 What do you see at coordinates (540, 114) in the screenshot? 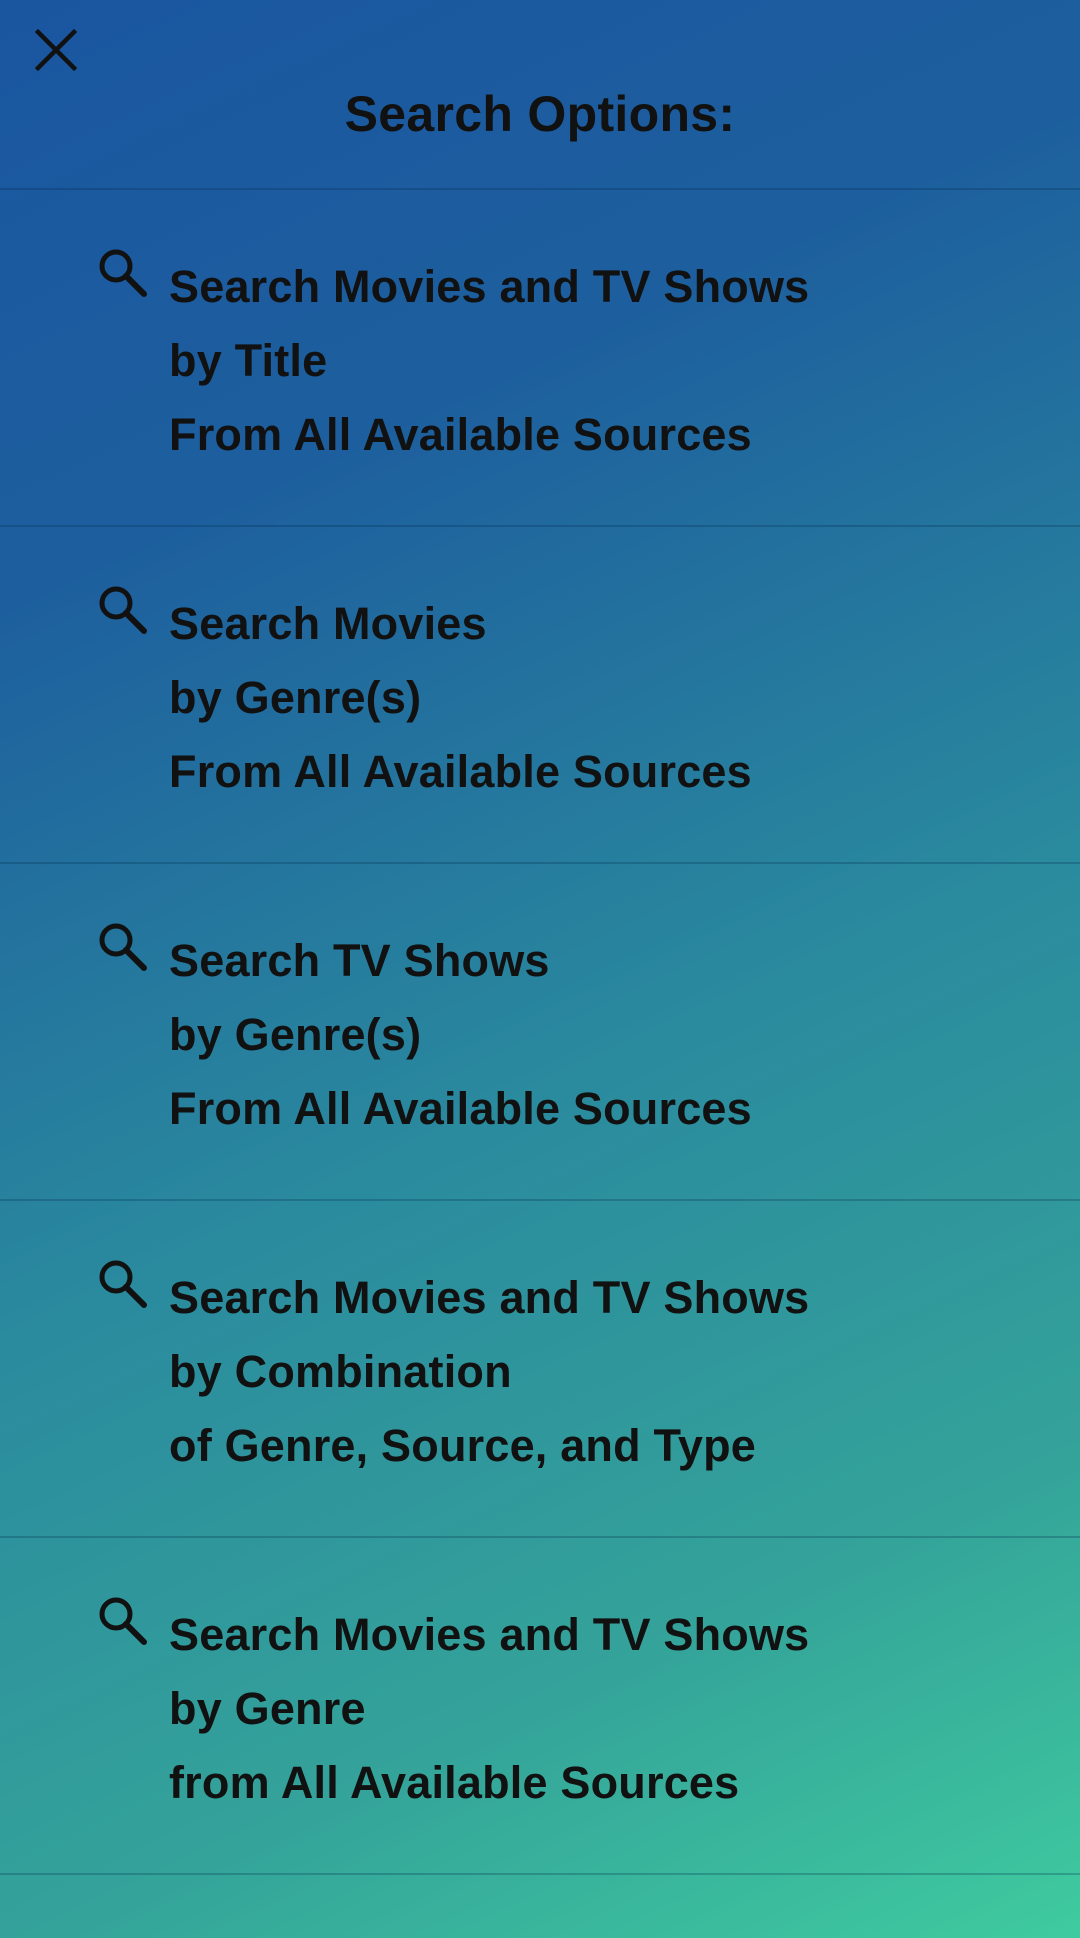
I see `page-title: Search Options:` at bounding box center [540, 114].